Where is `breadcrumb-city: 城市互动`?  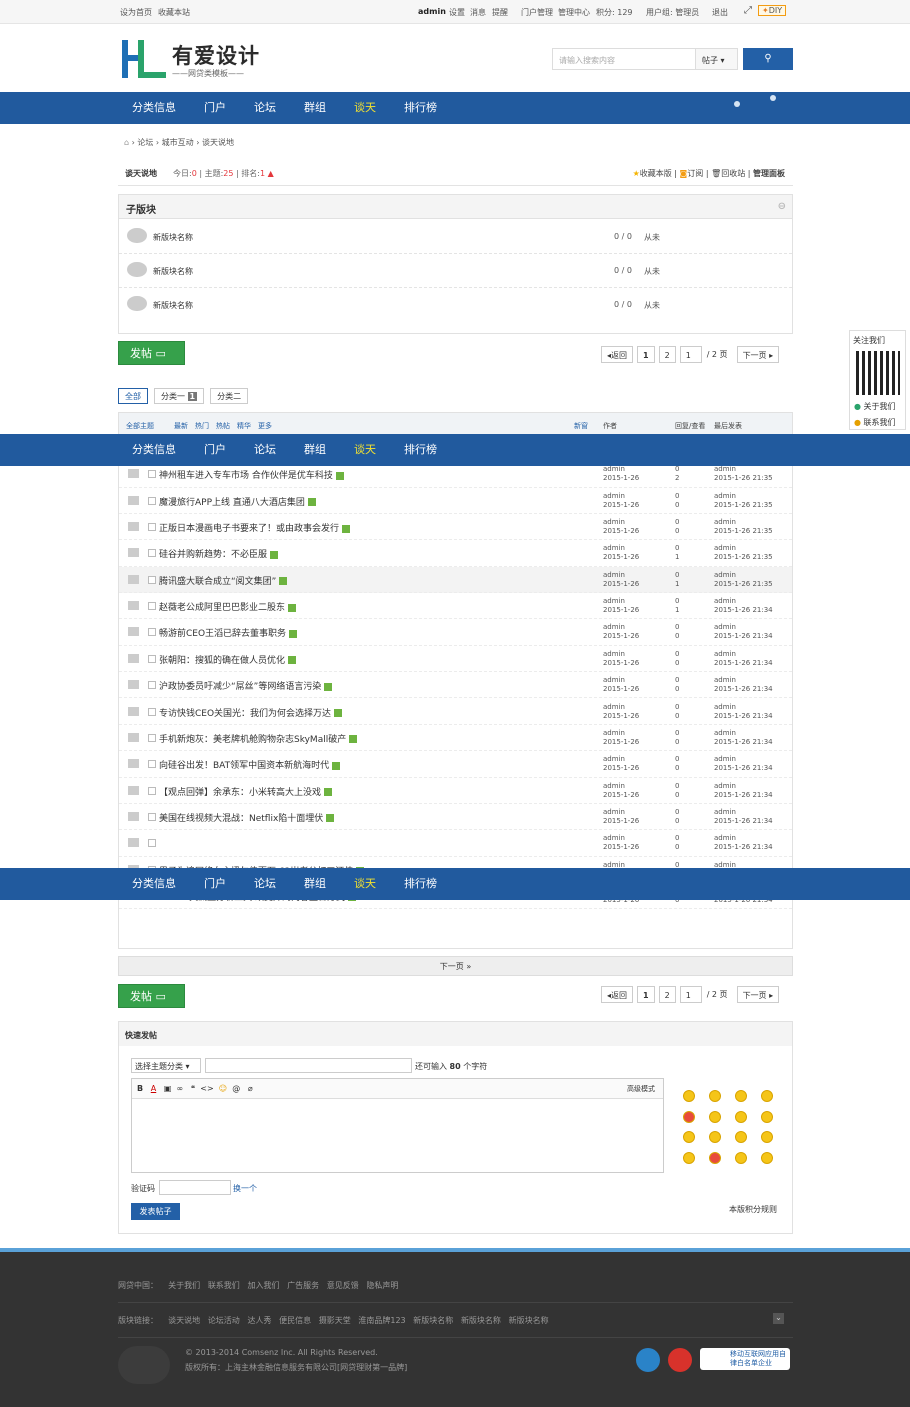 breadcrumb-city: 城市互动 is located at coordinates (178, 142).